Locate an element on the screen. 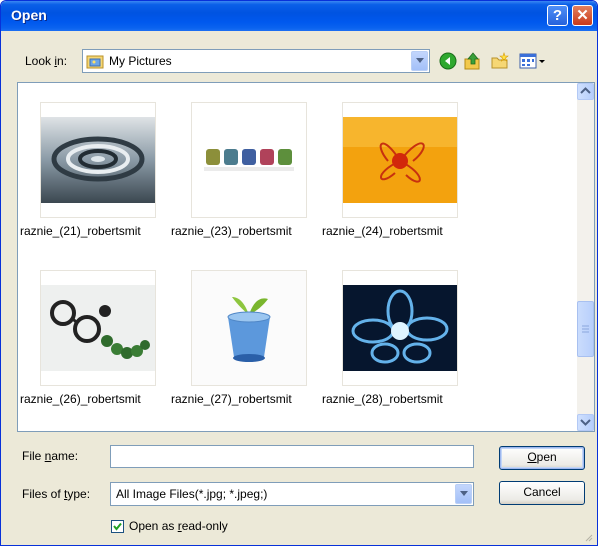 The height and width of the screenshot is (546, 598). file-name: raznie_(28)_robertsmit is located at coordinates (382, 399).